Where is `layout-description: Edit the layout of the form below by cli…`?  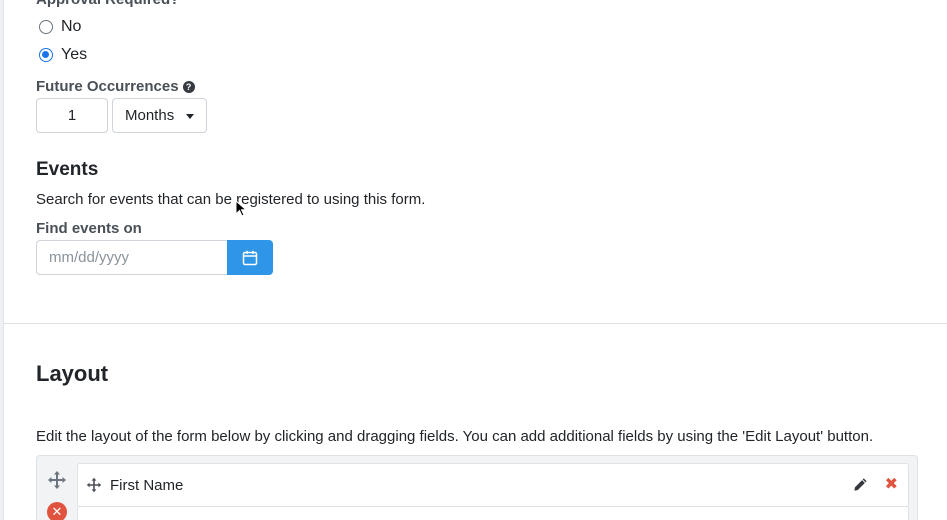 layout-description: Edit the layout of the form below by cli… is located at coordinates (455, 436).